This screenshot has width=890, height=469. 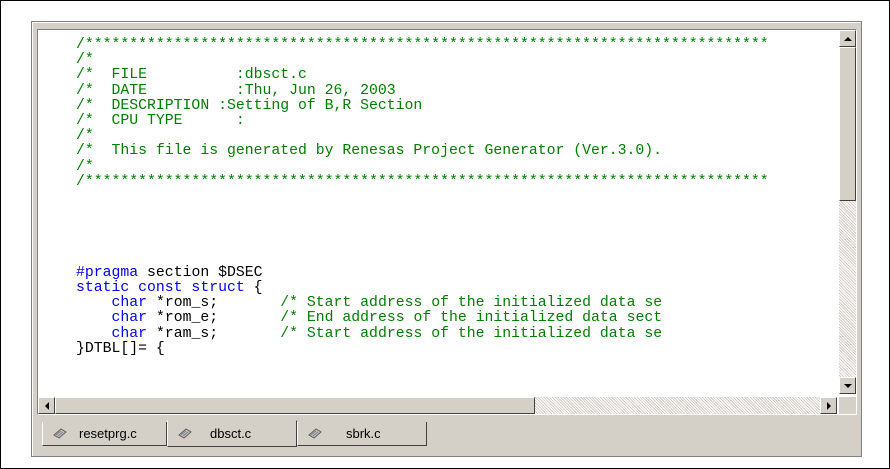 What do you see at coordinates (456, 120) in the screenshot?
I see `code-line: /* CPU TYPE :` at bounding box center [456, 120].